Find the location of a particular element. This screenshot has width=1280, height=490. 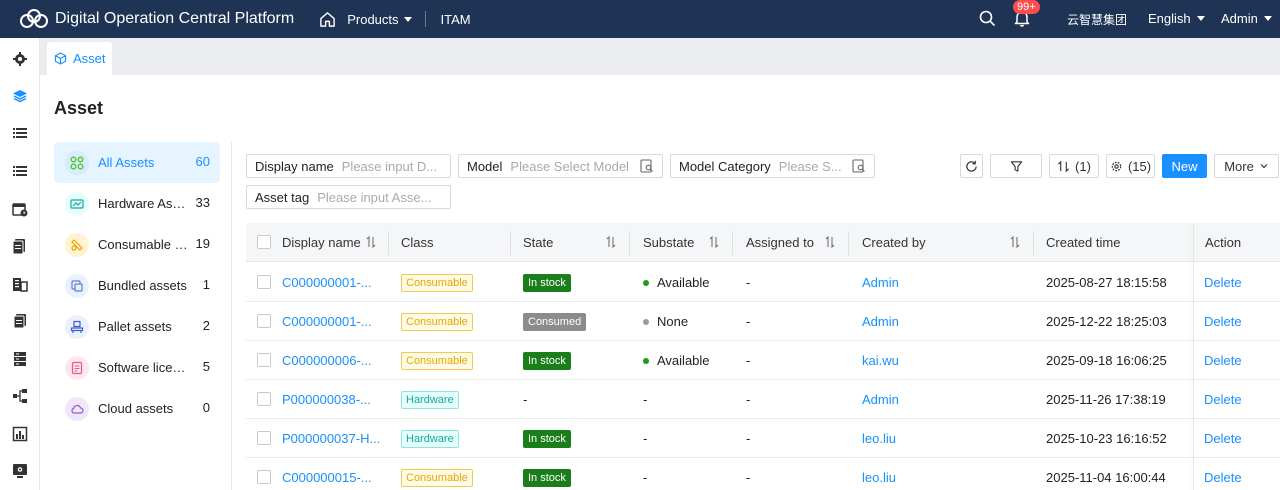

select-all-checkbox is located at coordinates (264, 242).